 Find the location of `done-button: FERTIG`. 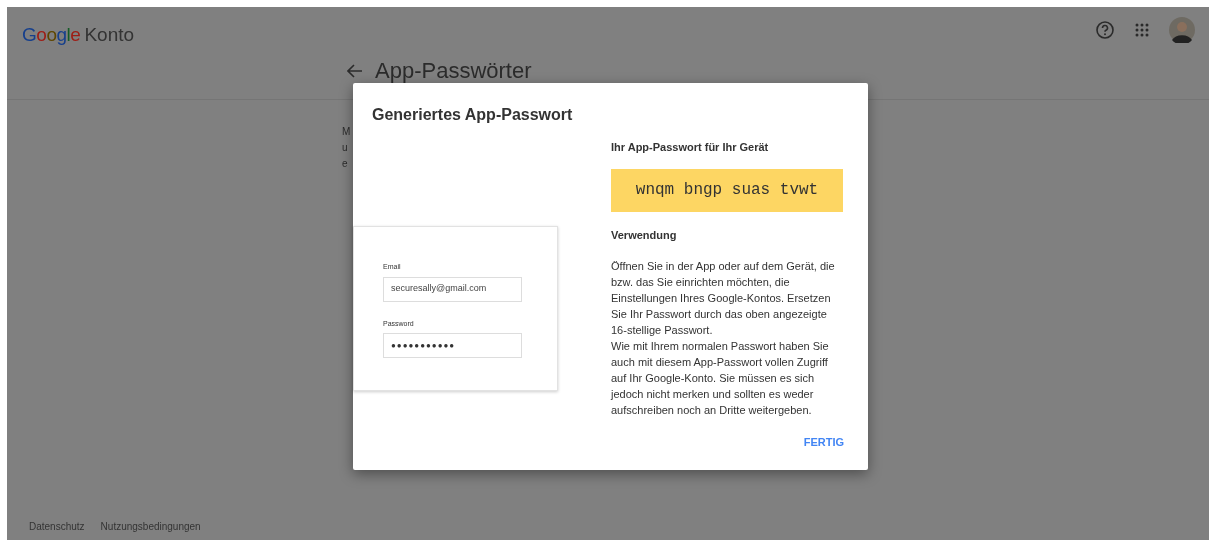

done-button: FERTIG is located at coordinates (823, 442).